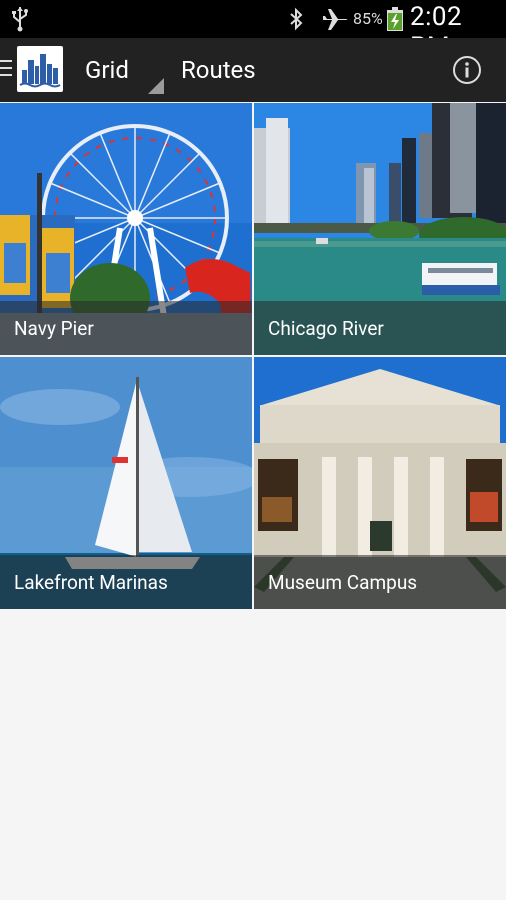 Image resolution: width=506 pixels, height=900 pixels. Describe the element at coordinates (395, 19) in the screenshot. I see `battery-charging-icon` at that location.